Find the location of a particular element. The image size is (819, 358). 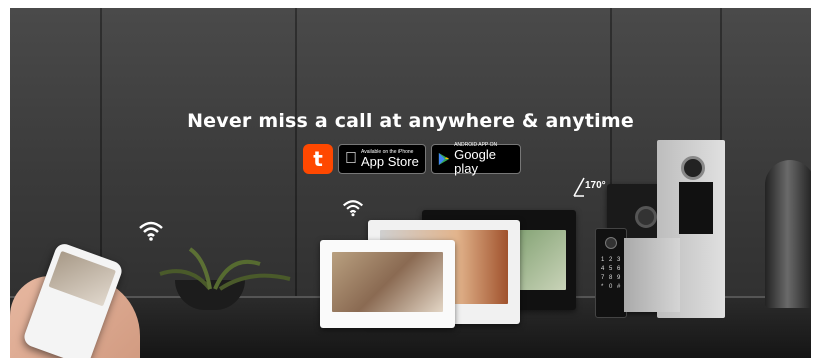

phone-screen is located at coordinates (82, 278).